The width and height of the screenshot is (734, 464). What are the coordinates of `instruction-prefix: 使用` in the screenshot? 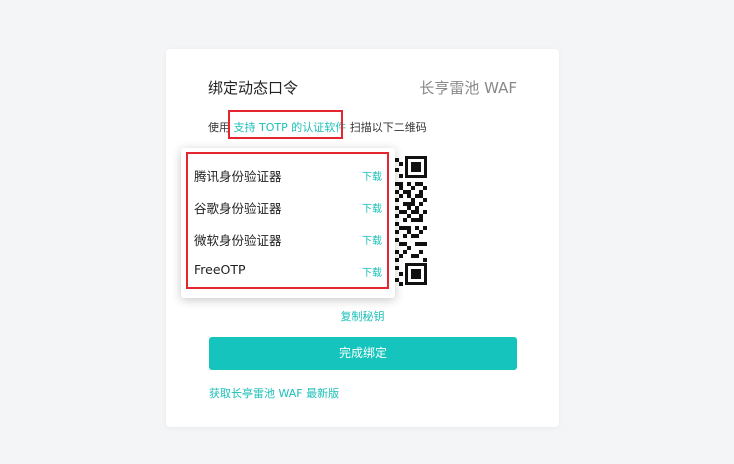 It's located at (219, 127).